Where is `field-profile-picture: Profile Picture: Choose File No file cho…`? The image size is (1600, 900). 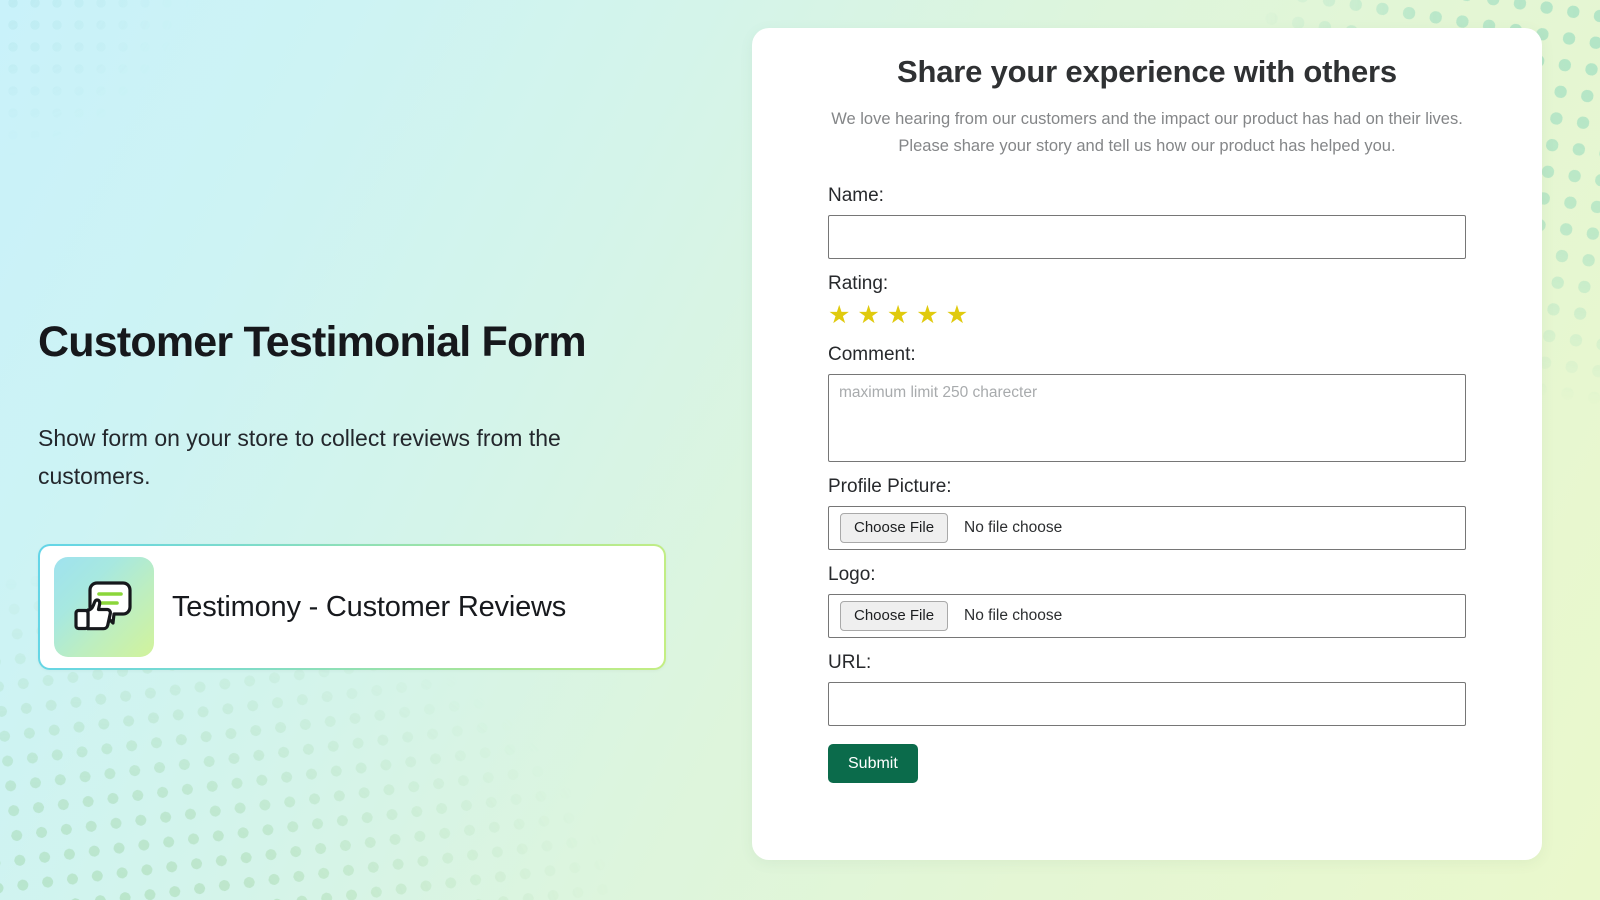 field-profile-picture: Profile Picture: Choose File No file cho… is located at coordinates (1147, 513).